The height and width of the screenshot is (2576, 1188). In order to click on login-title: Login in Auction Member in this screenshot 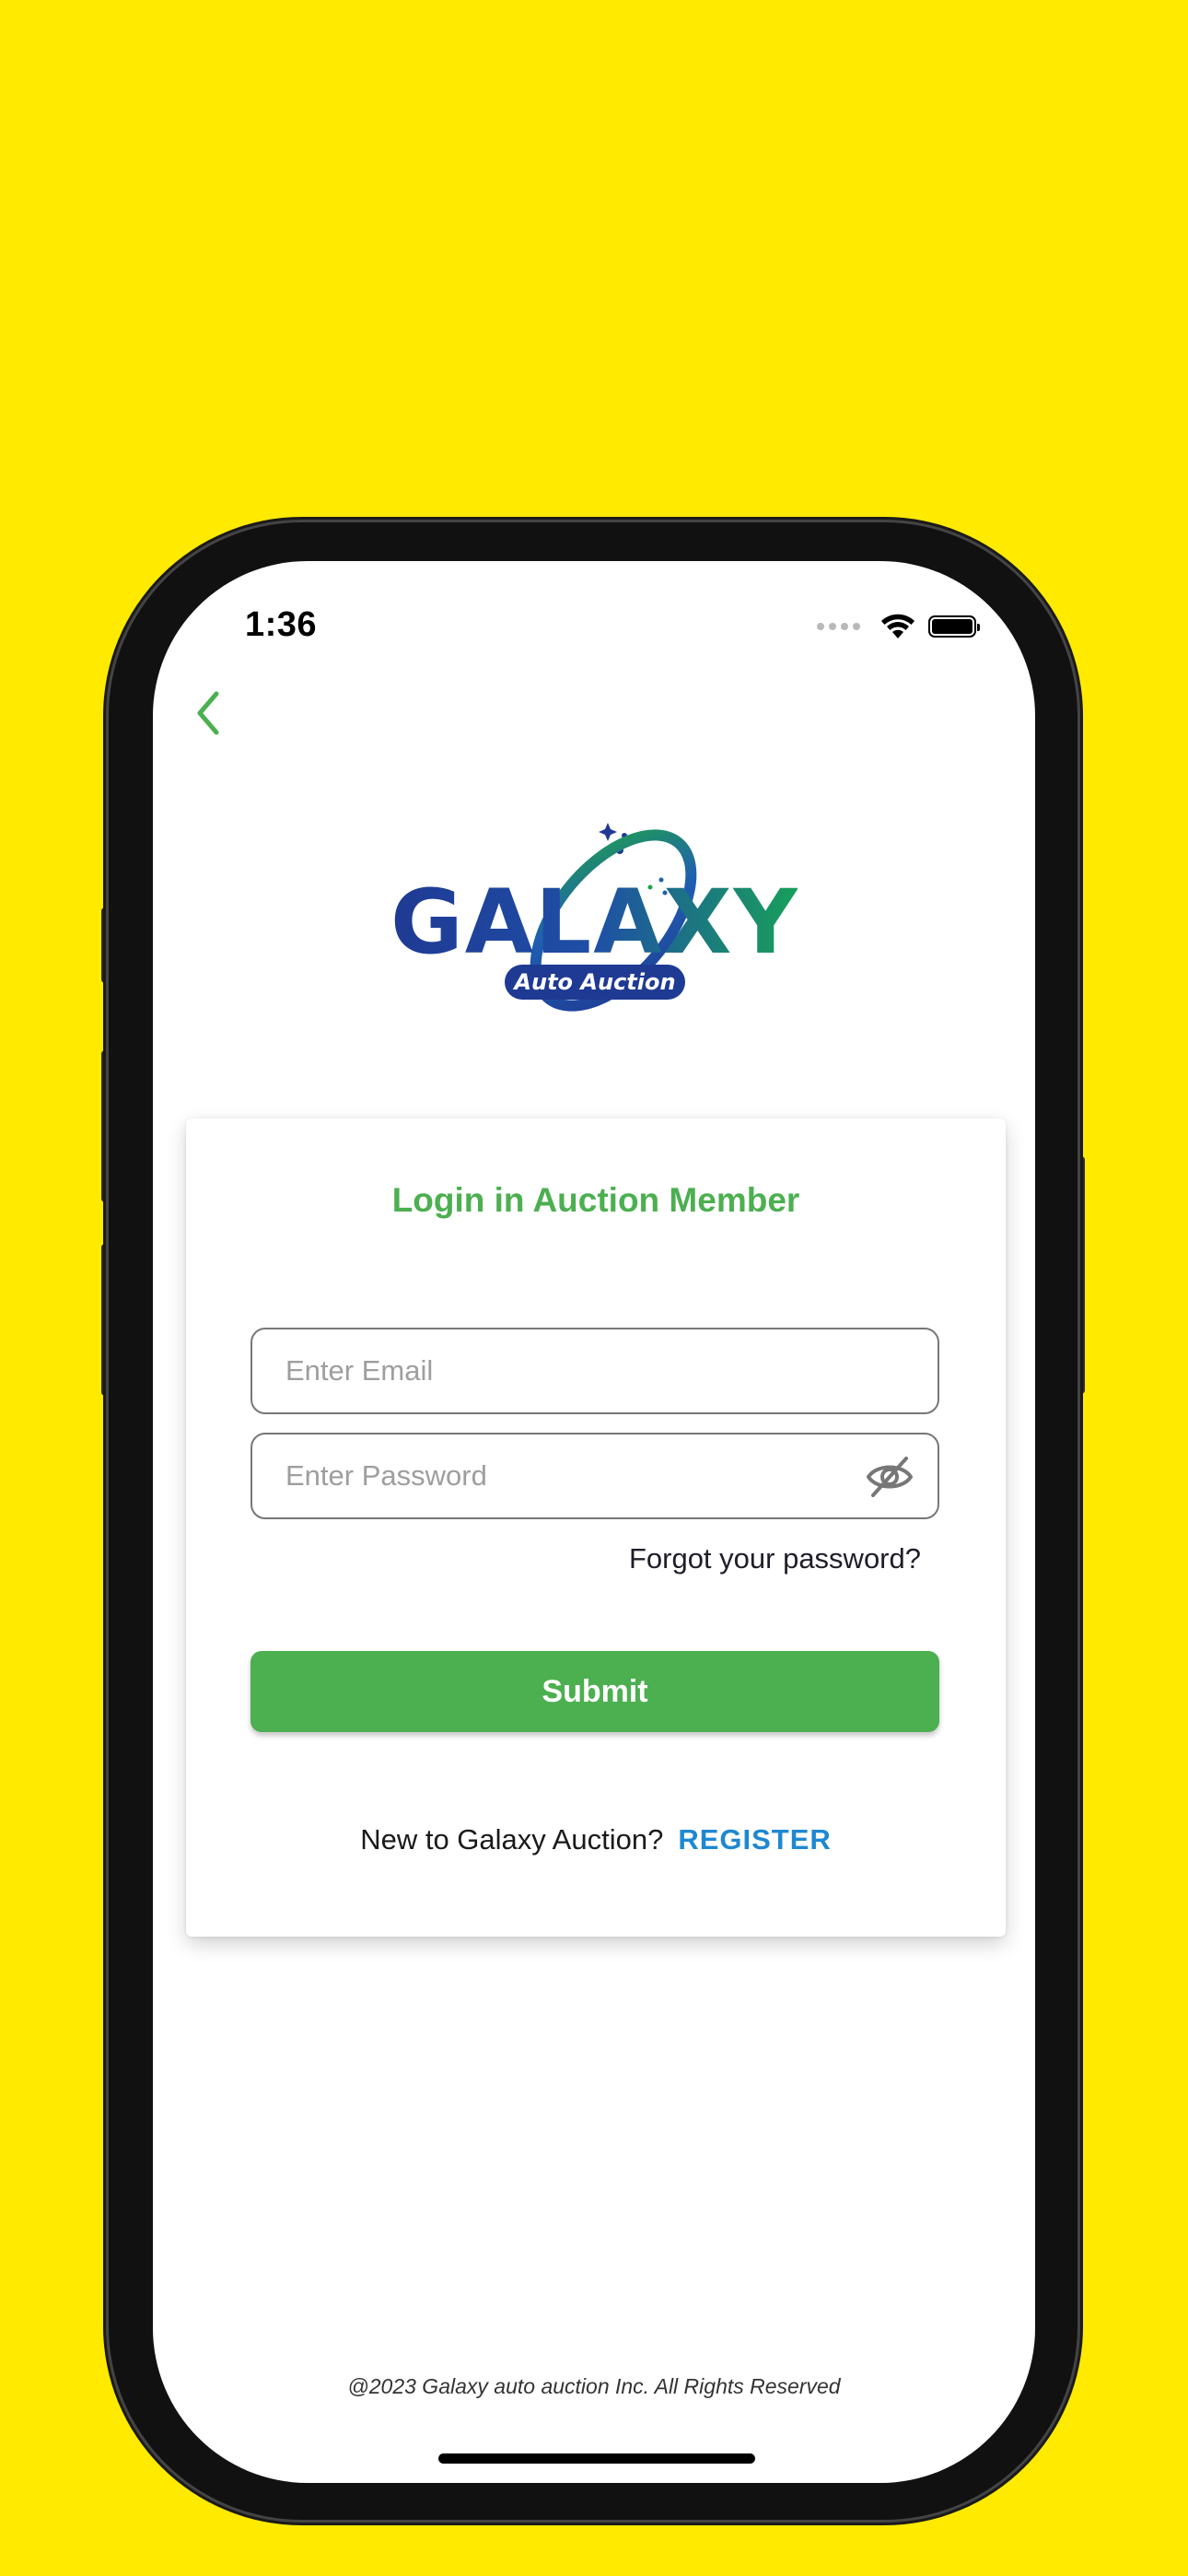, I will do `click(595, 1200)`.